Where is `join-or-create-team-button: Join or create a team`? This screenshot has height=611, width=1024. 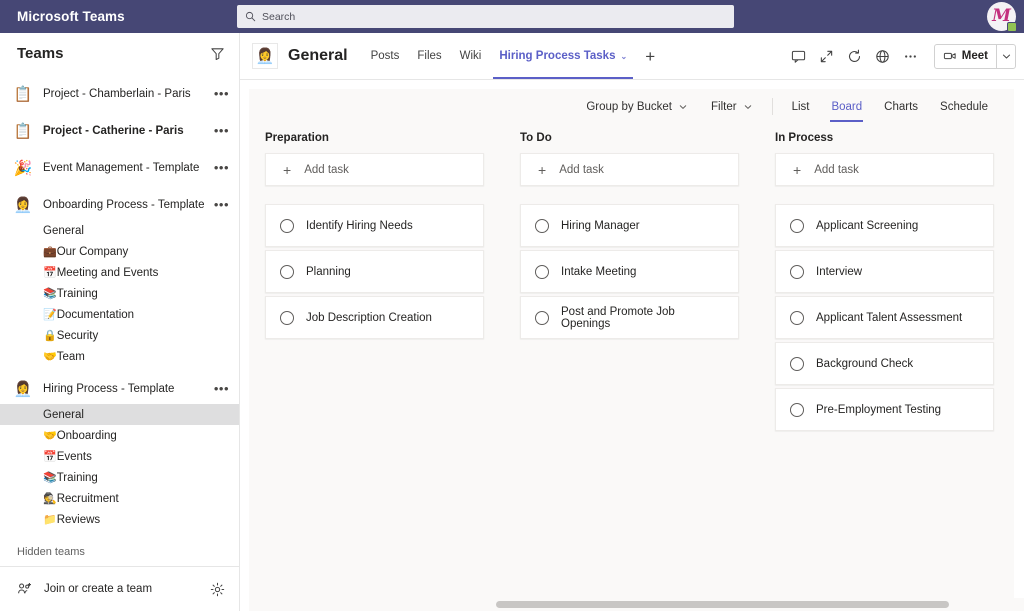
join-or-create-team-button: Join or create a team is located at coordinates (119, 589).